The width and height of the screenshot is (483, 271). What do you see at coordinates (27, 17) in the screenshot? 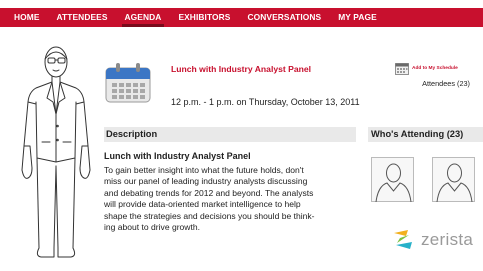
I see `nav-home: HOME` at bounding box center [27, 17].